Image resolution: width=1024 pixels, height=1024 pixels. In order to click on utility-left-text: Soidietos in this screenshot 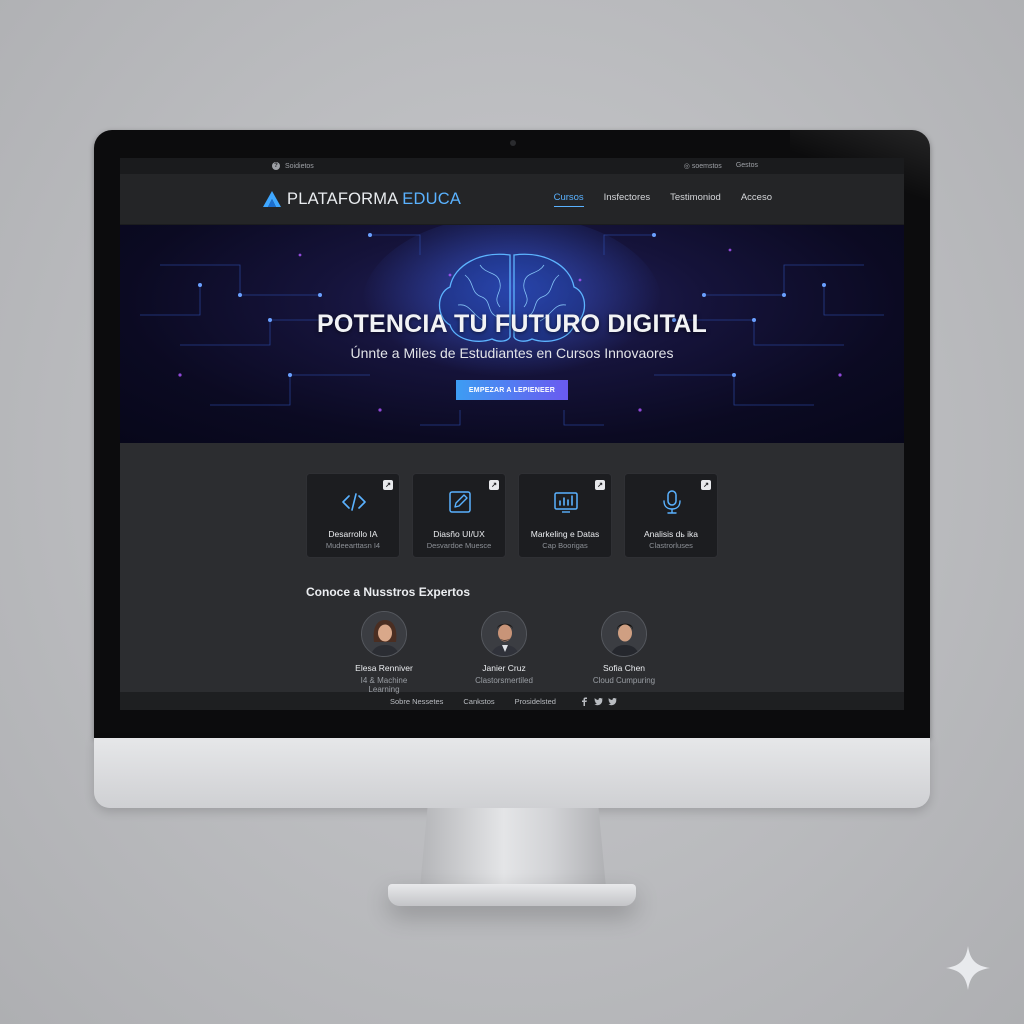, I will do `click(299, 166)`.